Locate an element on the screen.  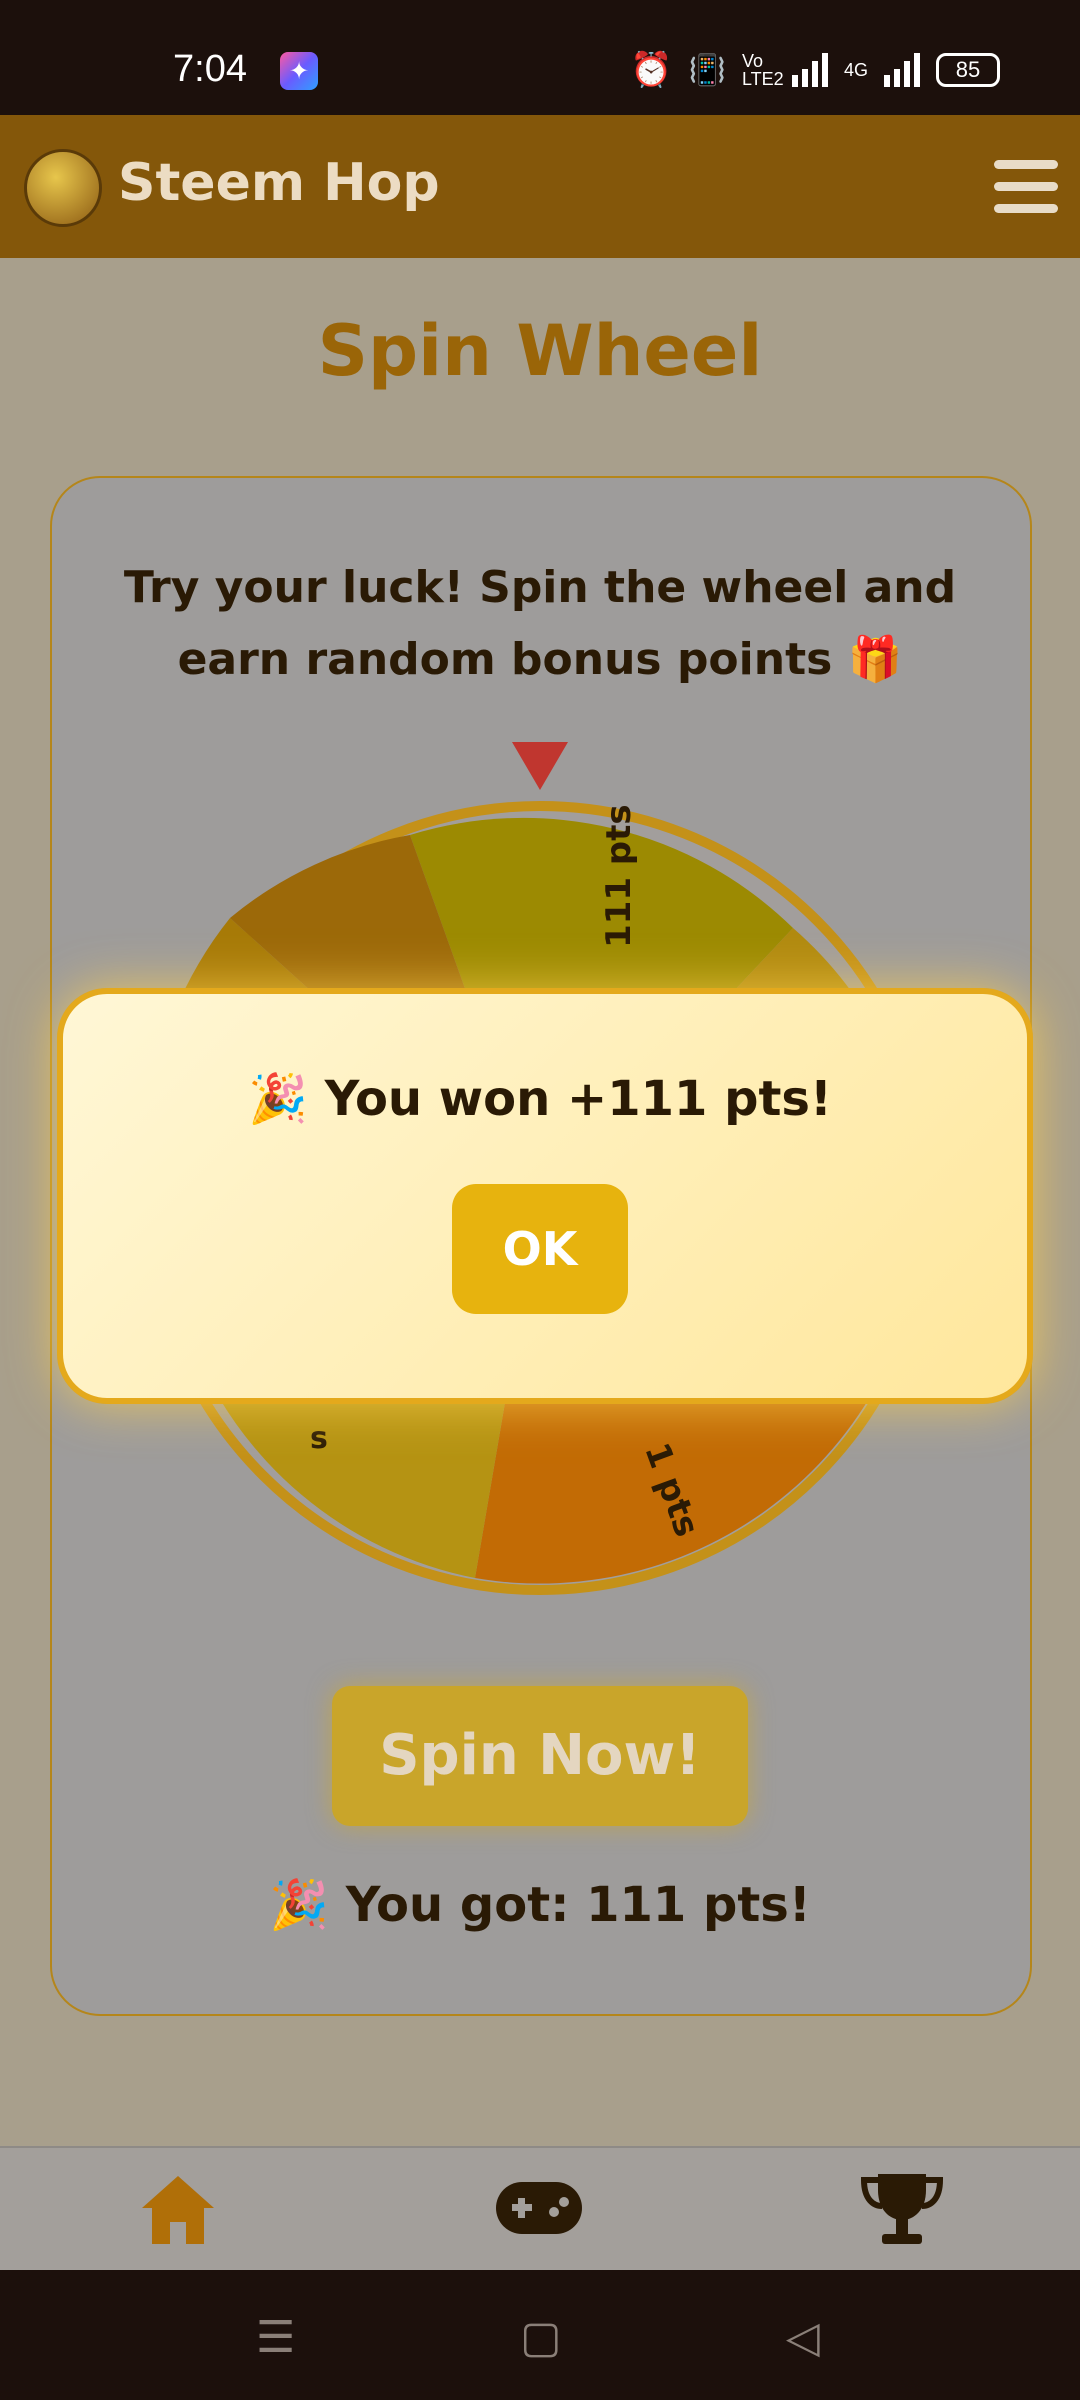
ok-button: OK is located at coordinates (540, 1249).